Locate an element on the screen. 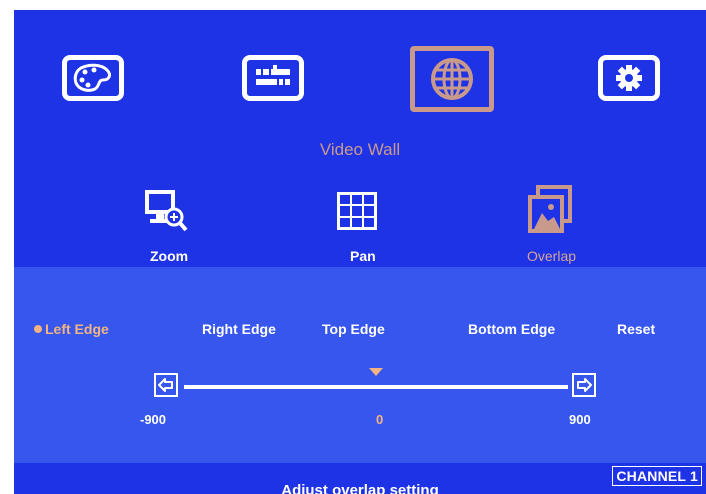  increase-button is located at coordinates (584, 385).